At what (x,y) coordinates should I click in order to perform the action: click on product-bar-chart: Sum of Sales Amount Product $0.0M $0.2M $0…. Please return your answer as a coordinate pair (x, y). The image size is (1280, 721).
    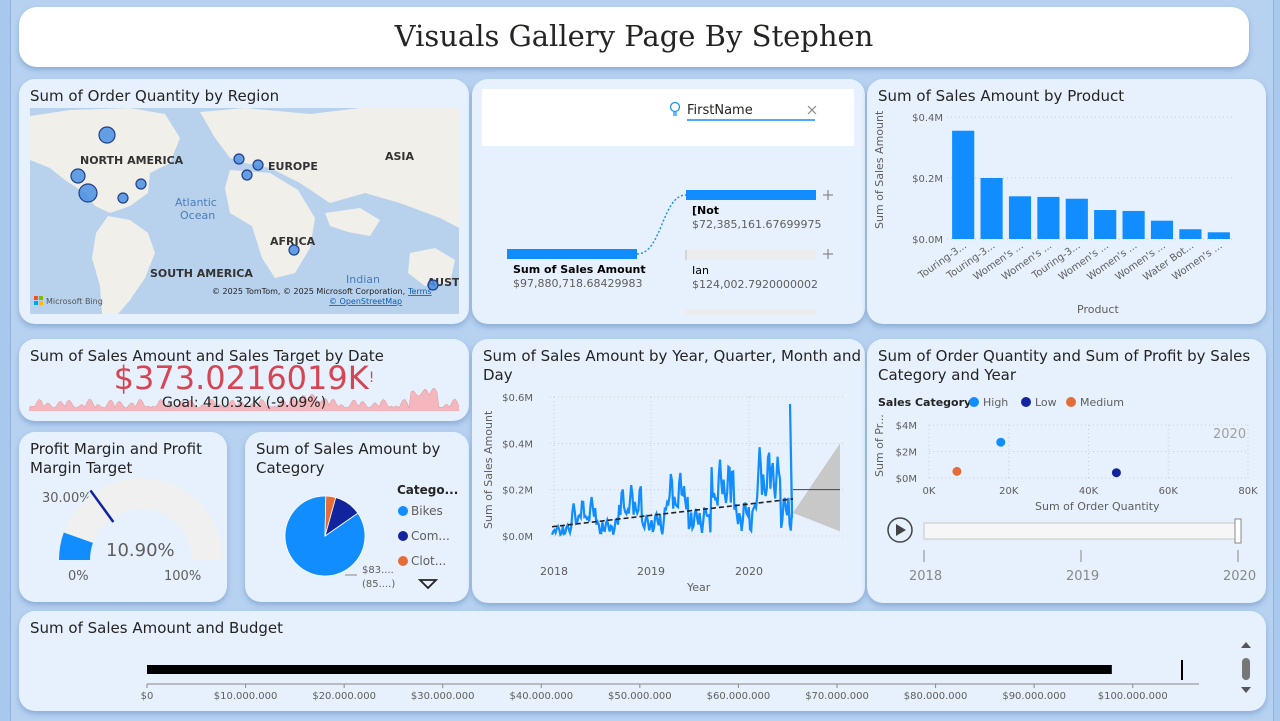
    Looking at the image, I should click on (1066, 201).